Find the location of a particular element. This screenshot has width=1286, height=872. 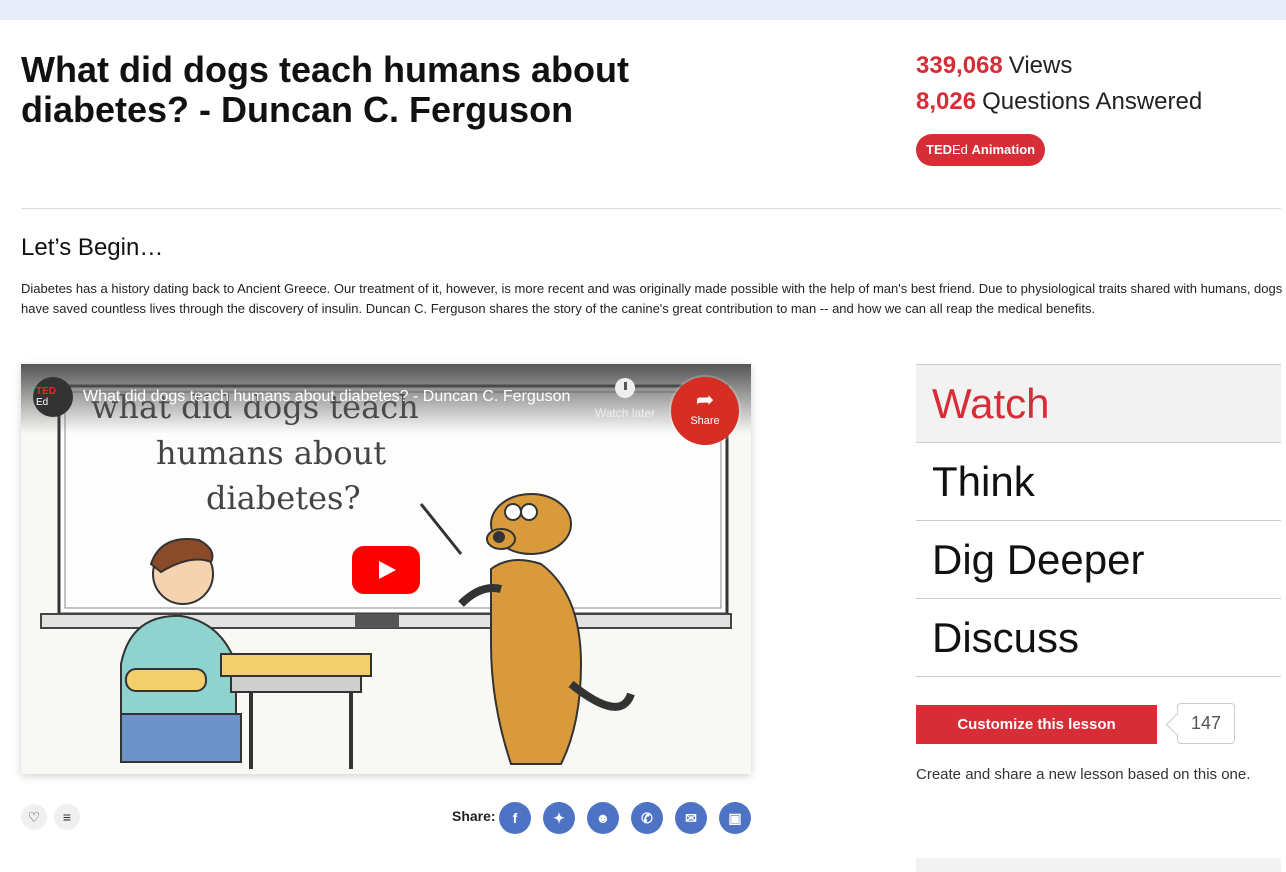

classroom-share-button: ▣ is located at coordinates (735, 818).